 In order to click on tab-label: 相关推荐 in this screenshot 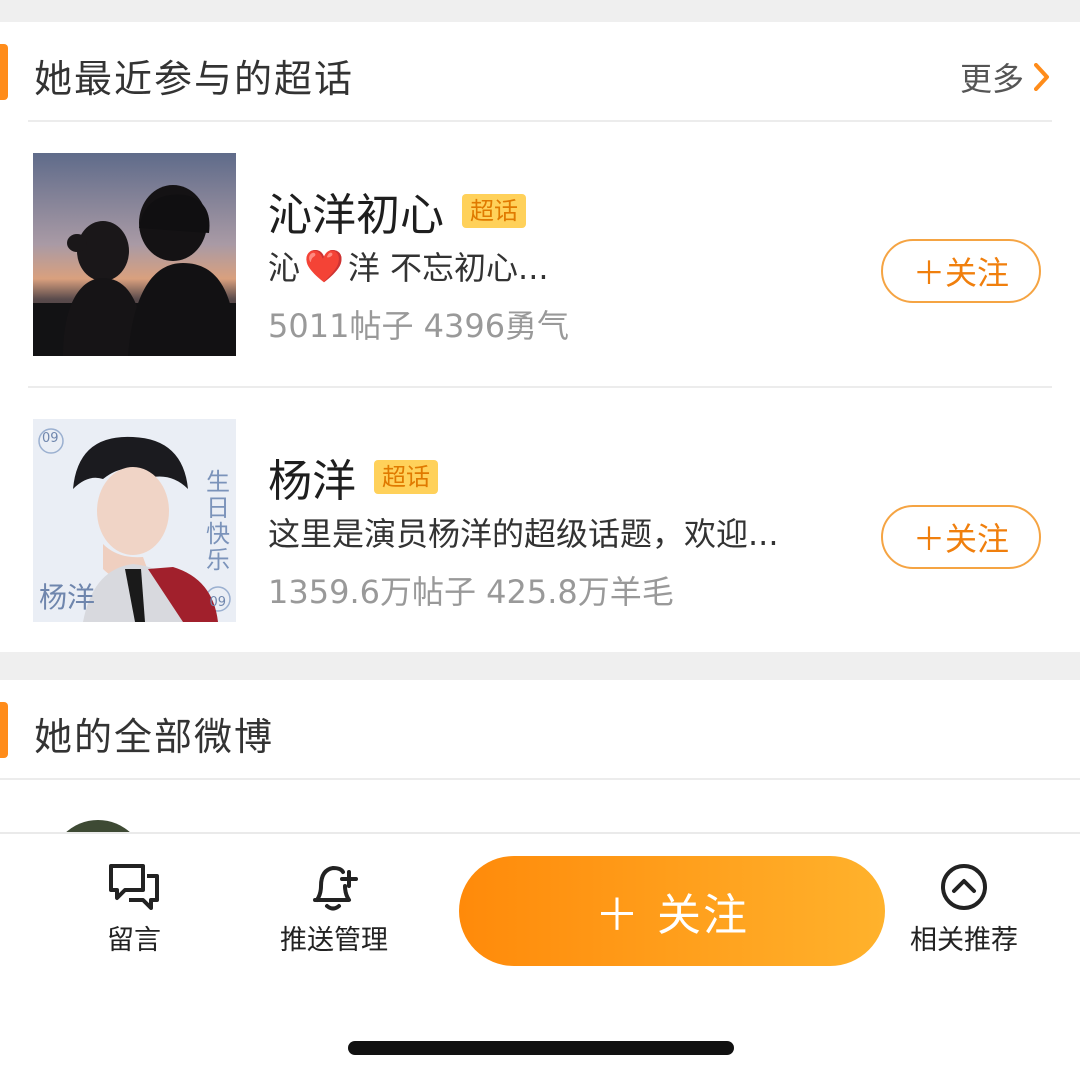, I will do `click(964, 940)`.